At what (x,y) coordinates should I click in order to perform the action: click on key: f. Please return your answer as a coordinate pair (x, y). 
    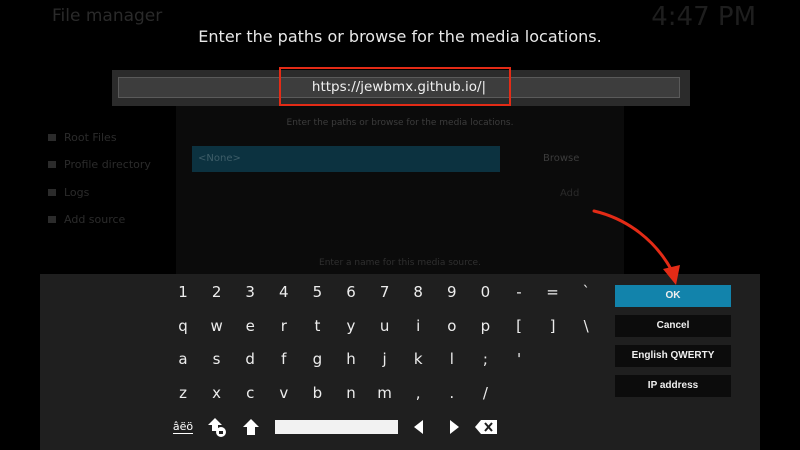
    Looking at the image, I should click on (284, 359).